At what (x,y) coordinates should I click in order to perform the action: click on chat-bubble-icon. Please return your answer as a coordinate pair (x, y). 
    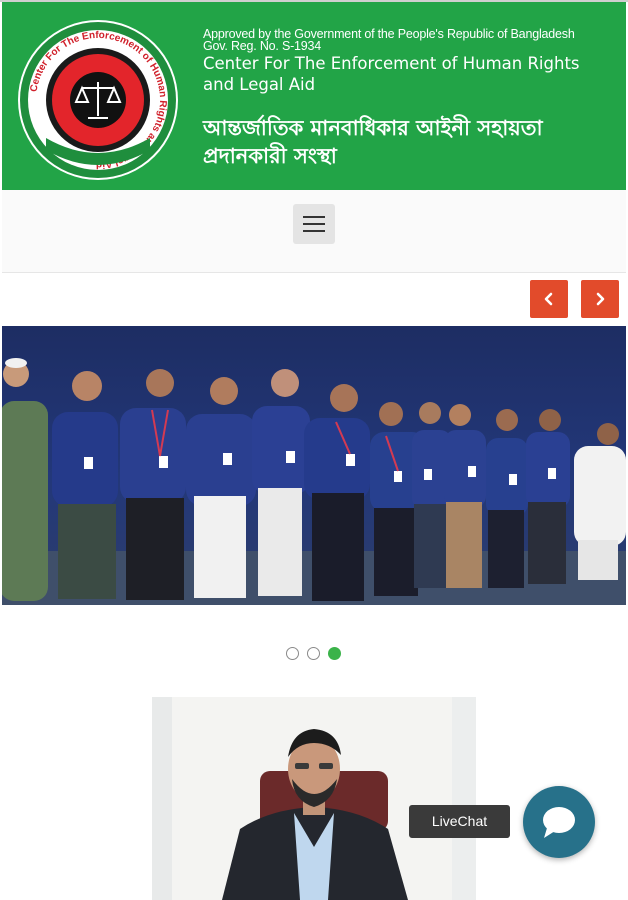
    Looking at the image, I should click on (559, 822).